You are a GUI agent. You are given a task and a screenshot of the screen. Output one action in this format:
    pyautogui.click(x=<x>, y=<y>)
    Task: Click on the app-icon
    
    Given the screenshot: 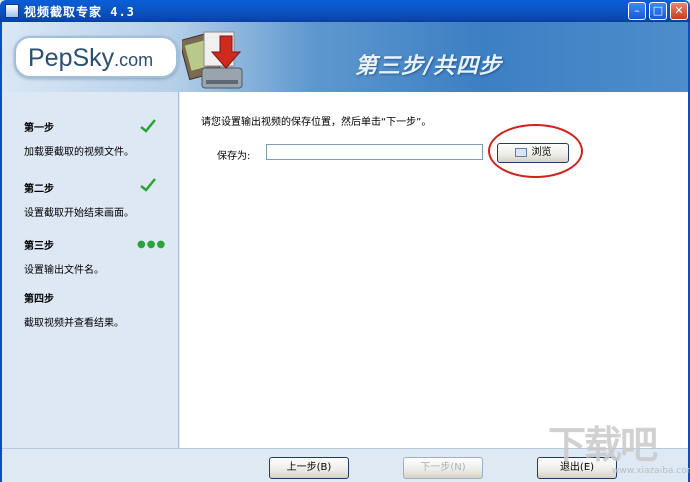 What is the action you would take?
    pyautogui.click(x=12, y=11)
    